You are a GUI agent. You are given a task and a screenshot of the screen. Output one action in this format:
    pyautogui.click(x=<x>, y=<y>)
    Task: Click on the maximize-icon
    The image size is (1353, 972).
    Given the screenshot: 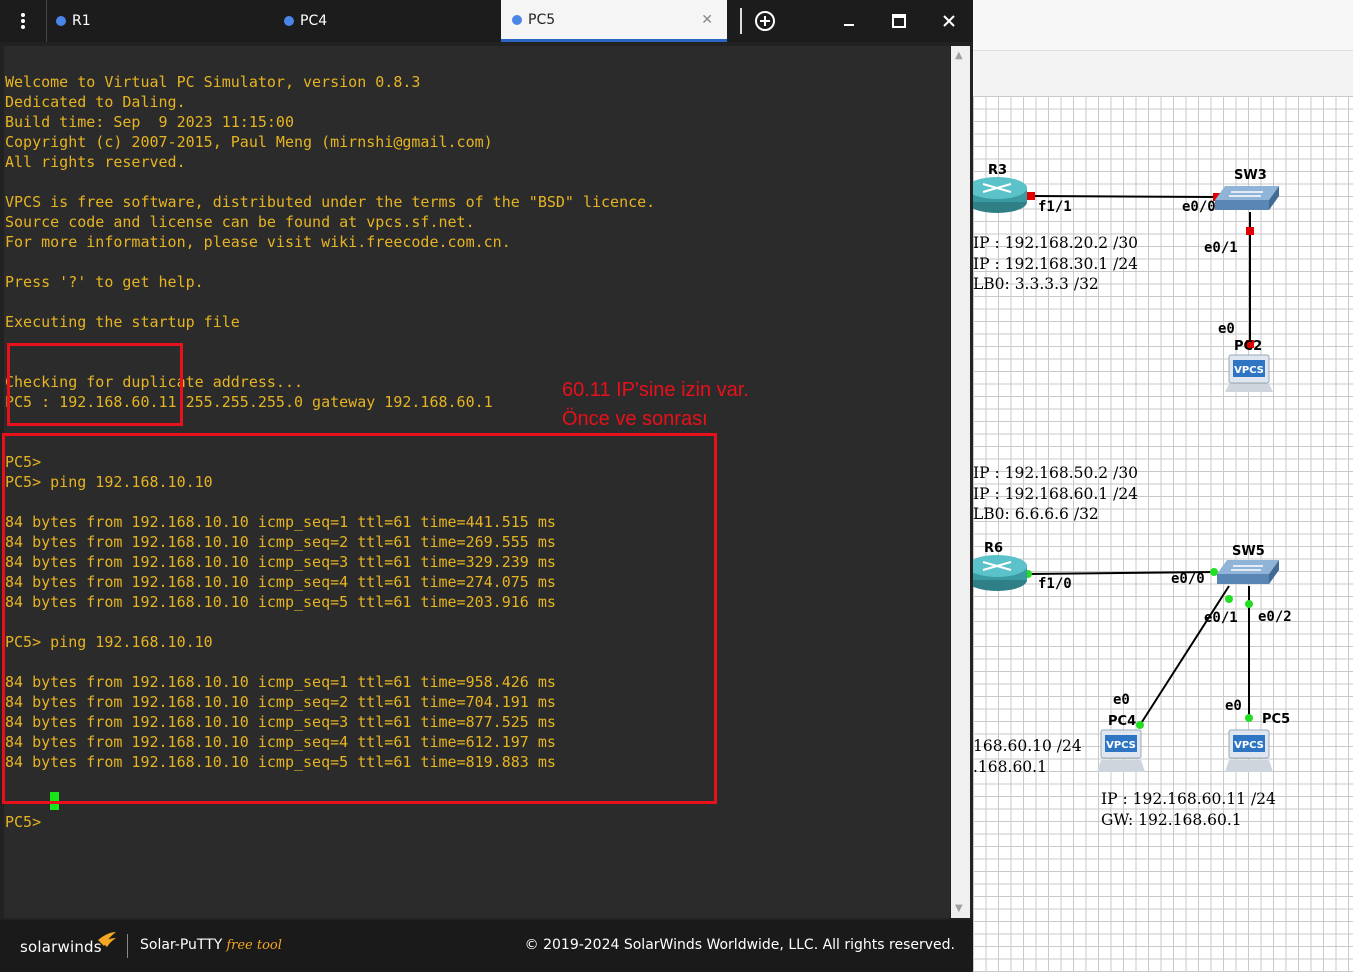 What is the action you would take?
    pyautogui.click(x=899, y=21)
    